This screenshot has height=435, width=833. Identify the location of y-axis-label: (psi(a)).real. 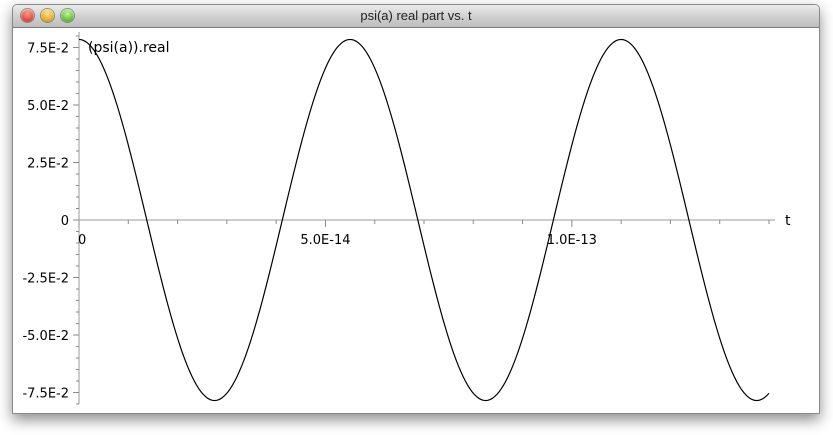
(128, 48).